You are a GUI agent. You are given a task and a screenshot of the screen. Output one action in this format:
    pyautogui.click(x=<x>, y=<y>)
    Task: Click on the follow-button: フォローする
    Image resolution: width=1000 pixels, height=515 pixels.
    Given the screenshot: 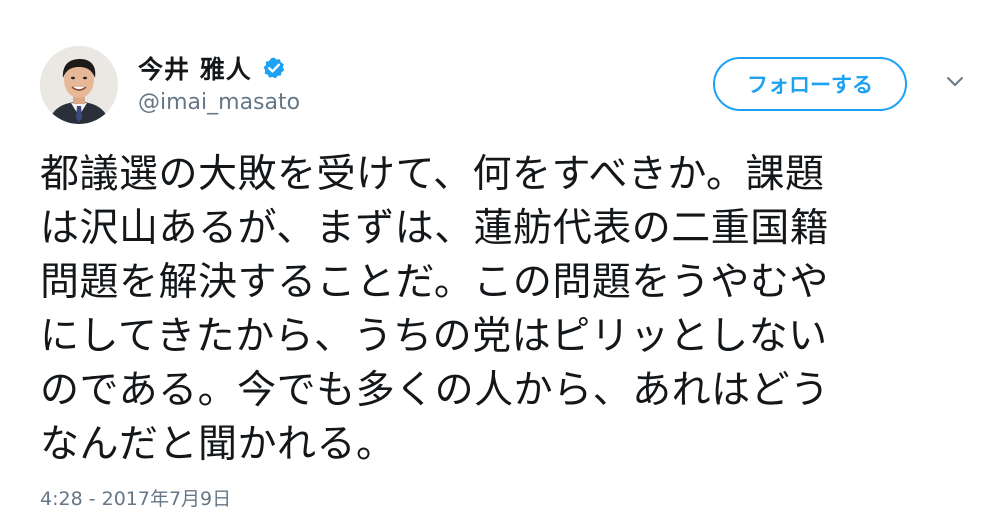 What is the action you would take?
    pyautogui.click(x=810, y=84)
    